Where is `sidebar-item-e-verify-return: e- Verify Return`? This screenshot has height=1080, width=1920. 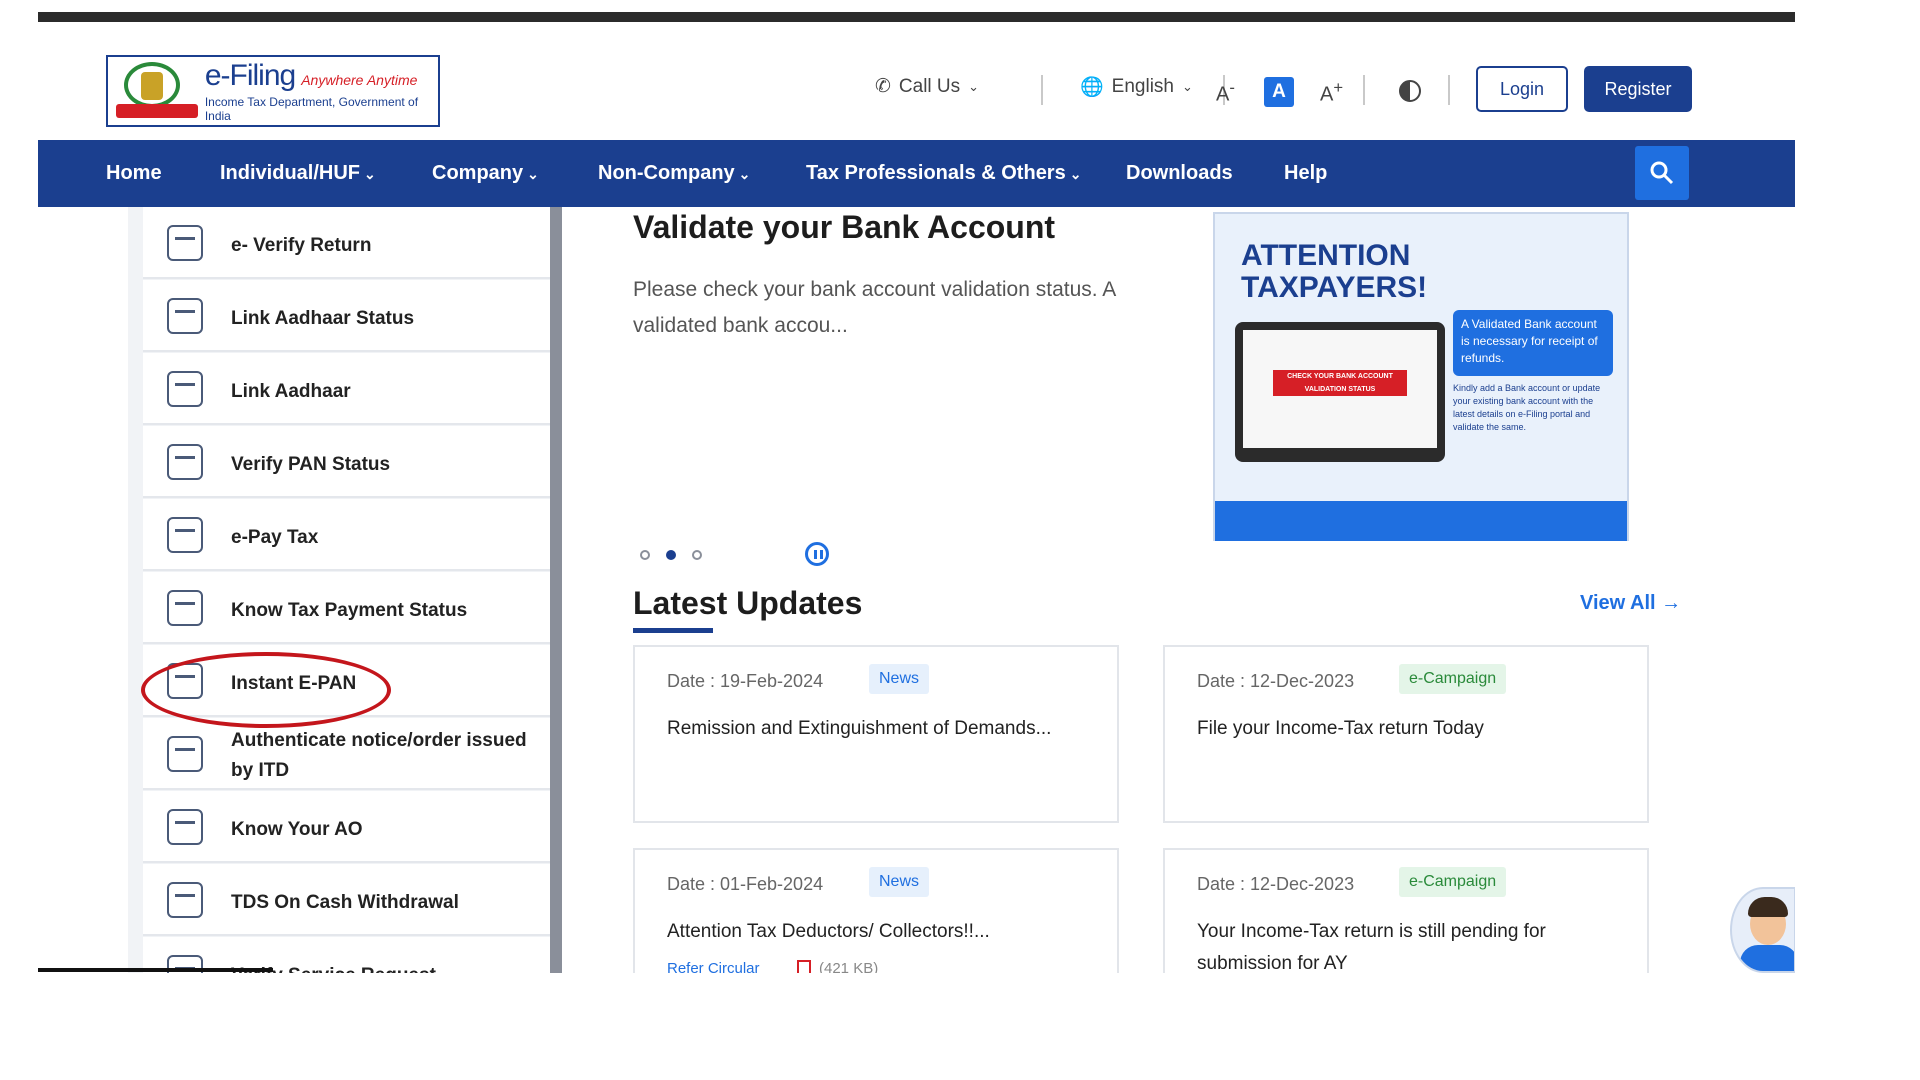
sidebar-item-e-verify-return: e- Verify Return is located at coordinates (351, 243).